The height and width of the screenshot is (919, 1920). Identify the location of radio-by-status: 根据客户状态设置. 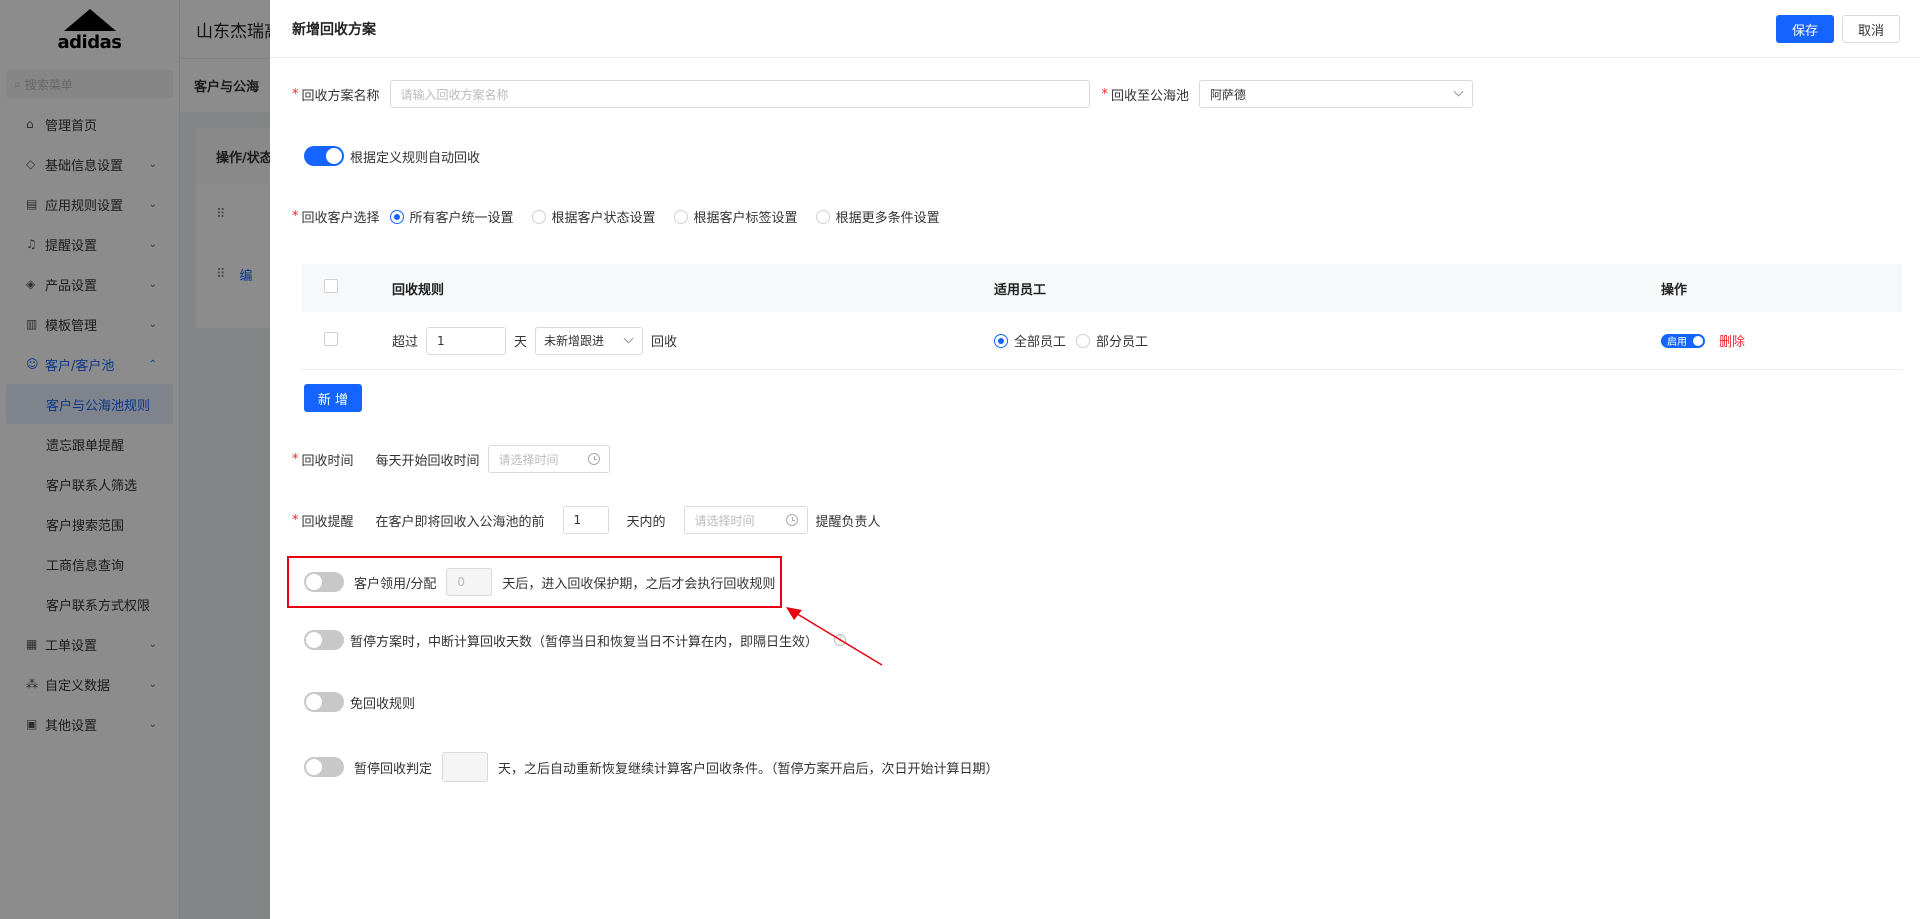
(593, 216).